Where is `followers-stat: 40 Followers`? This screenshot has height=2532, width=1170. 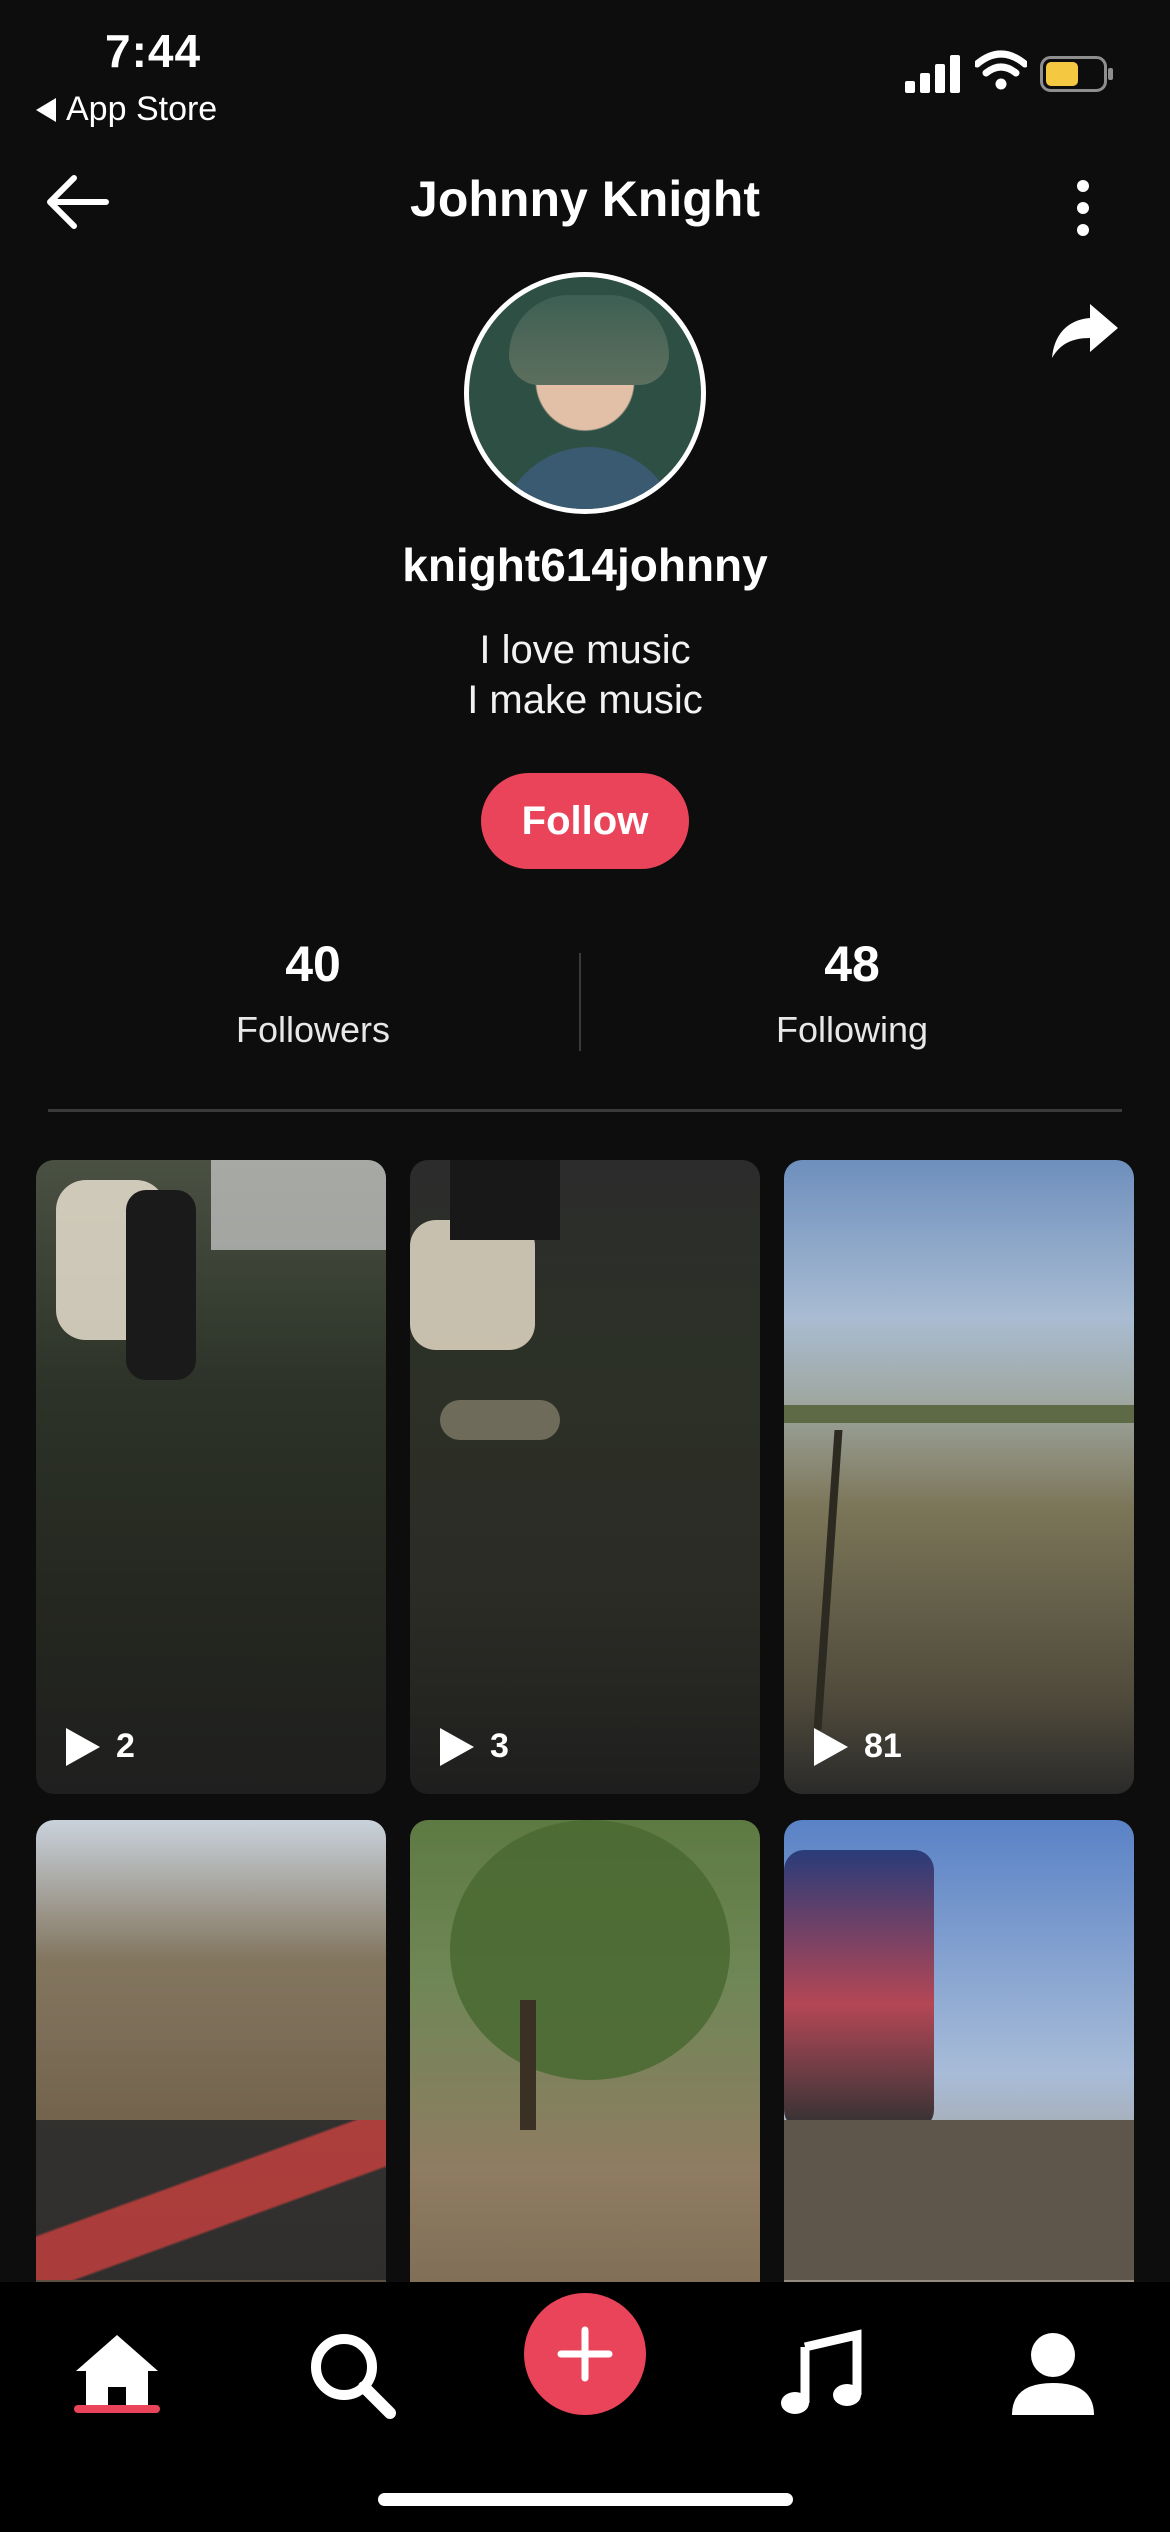
followers-stat: 40 Followers is located at coordinates (313, 993).